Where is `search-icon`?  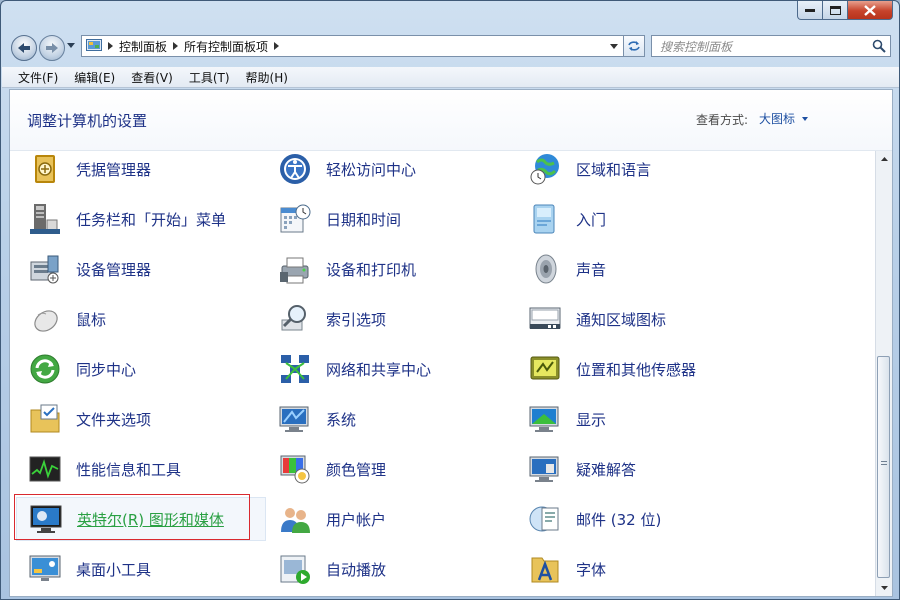
search-icon is located at coordinates (879, 46).